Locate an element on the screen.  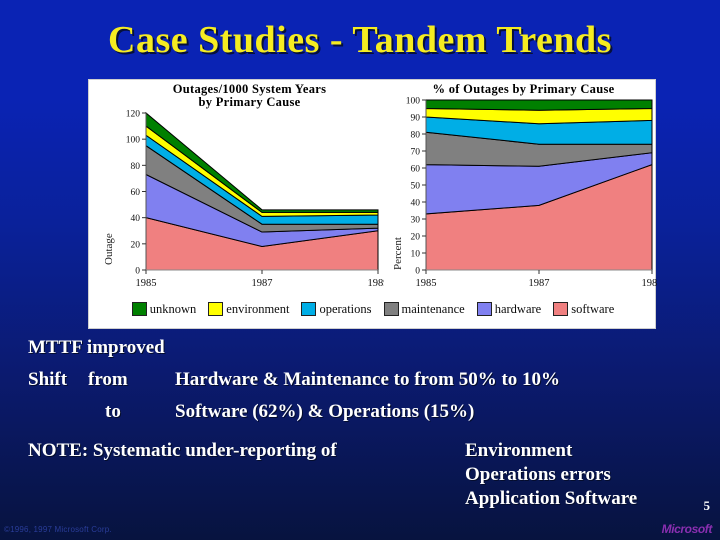
text-note-item-environment: Environment is located at coordinates (519, 450).